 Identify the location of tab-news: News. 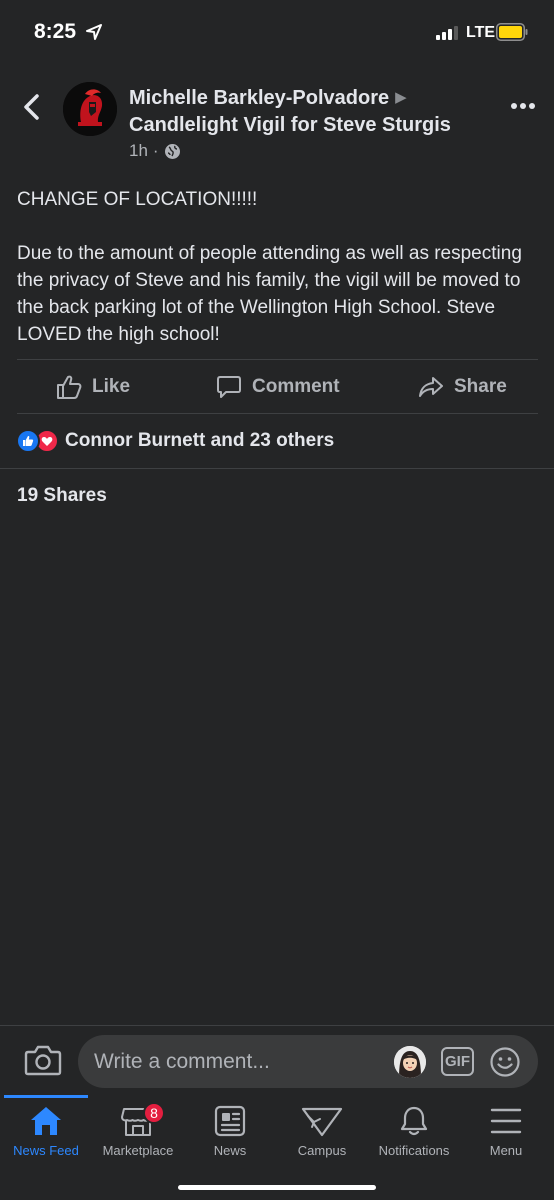
(230, 1140).